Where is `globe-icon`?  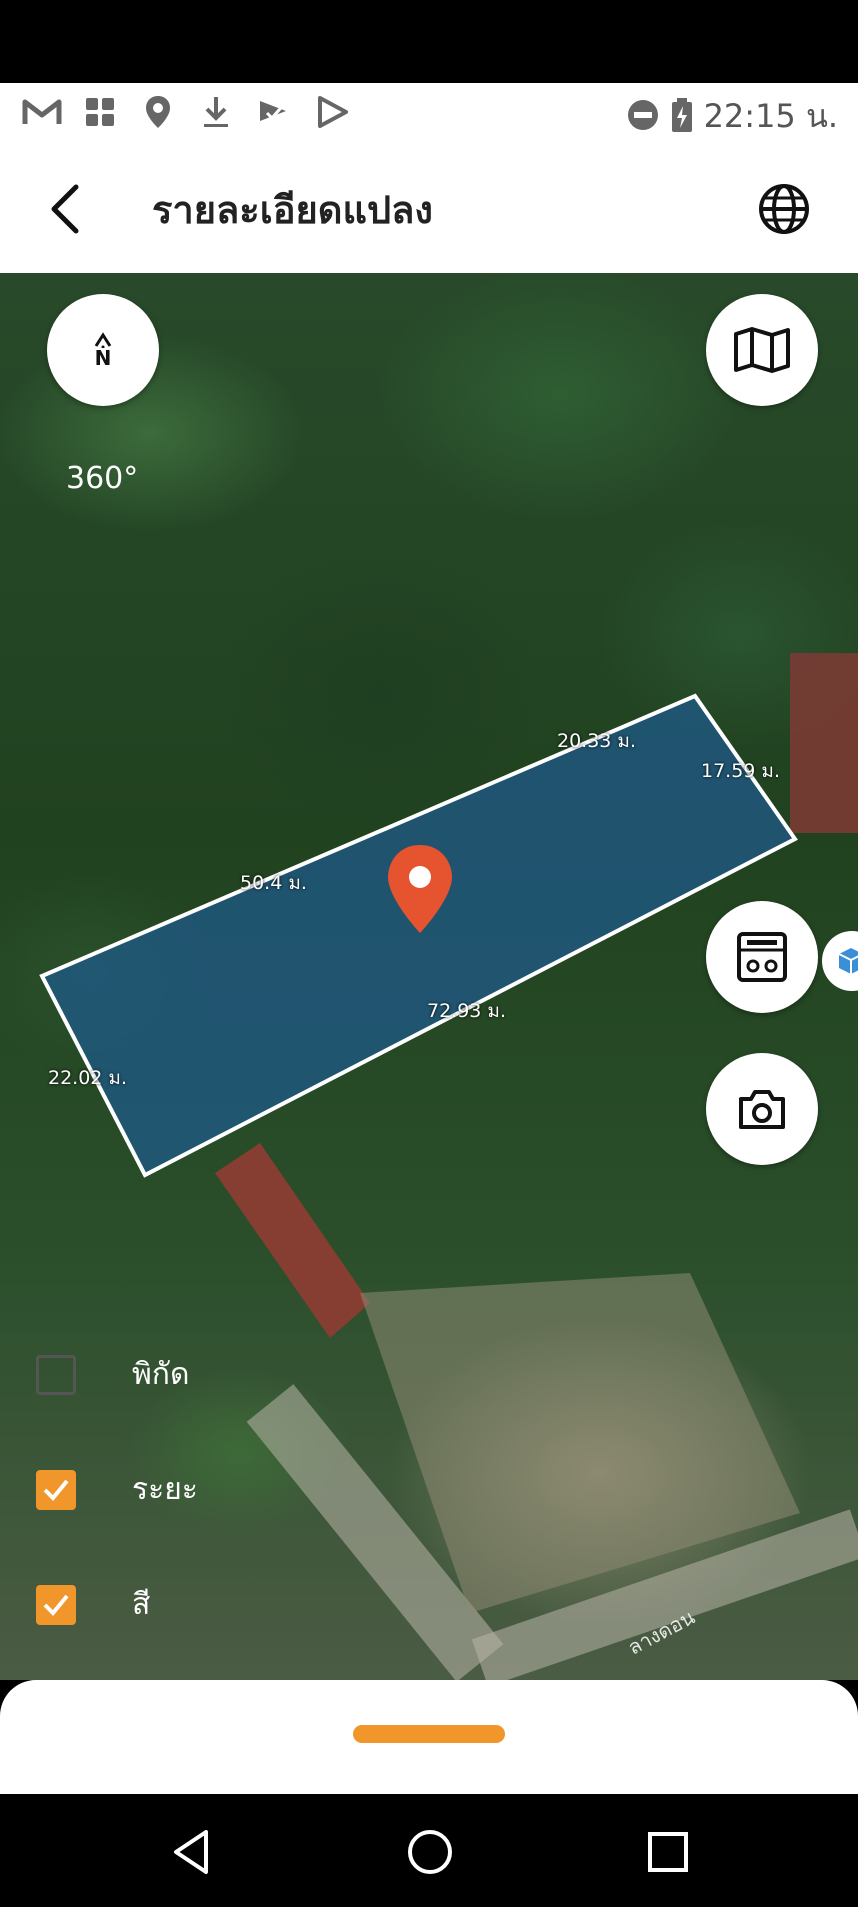
globe-icon is located at coordinates (784, 209).